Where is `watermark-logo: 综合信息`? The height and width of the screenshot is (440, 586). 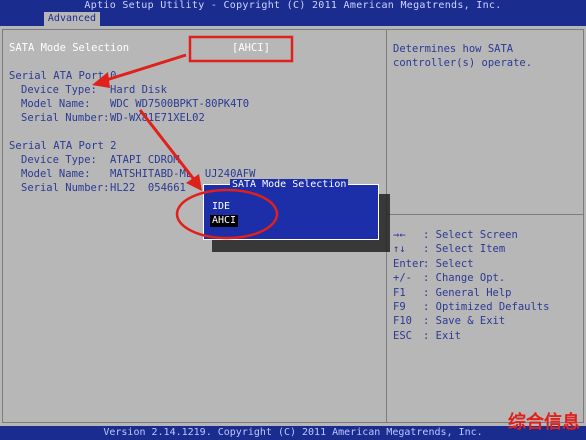
watermark-logo: 综合信息 is located at coordinates (544, 422).